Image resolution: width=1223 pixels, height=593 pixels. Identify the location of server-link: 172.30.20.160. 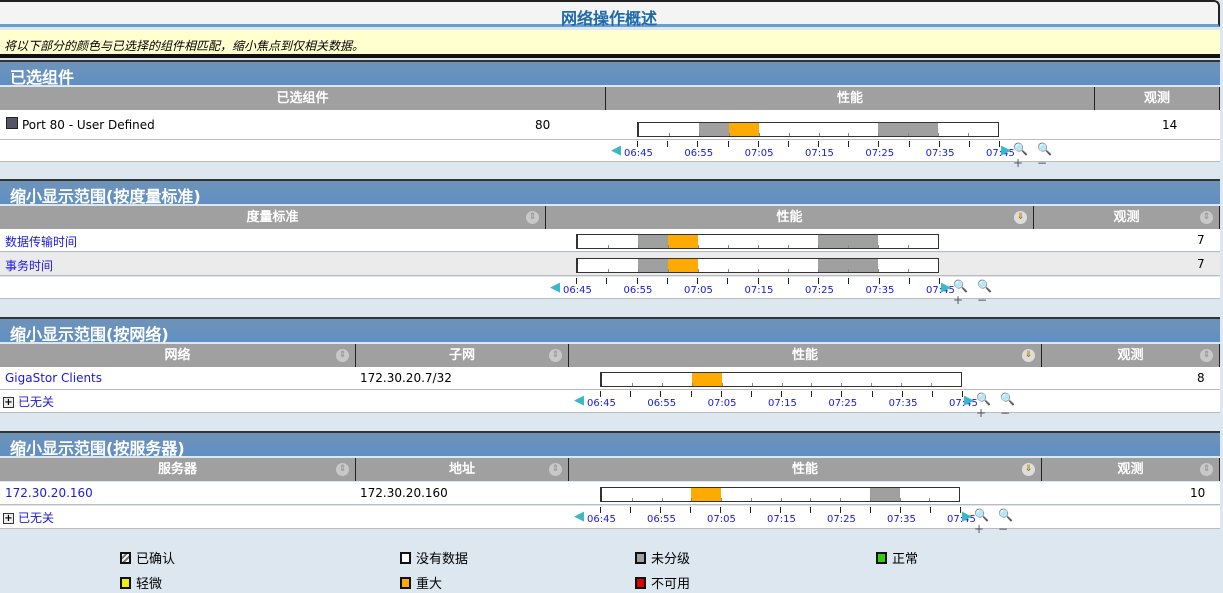
(49, 493).